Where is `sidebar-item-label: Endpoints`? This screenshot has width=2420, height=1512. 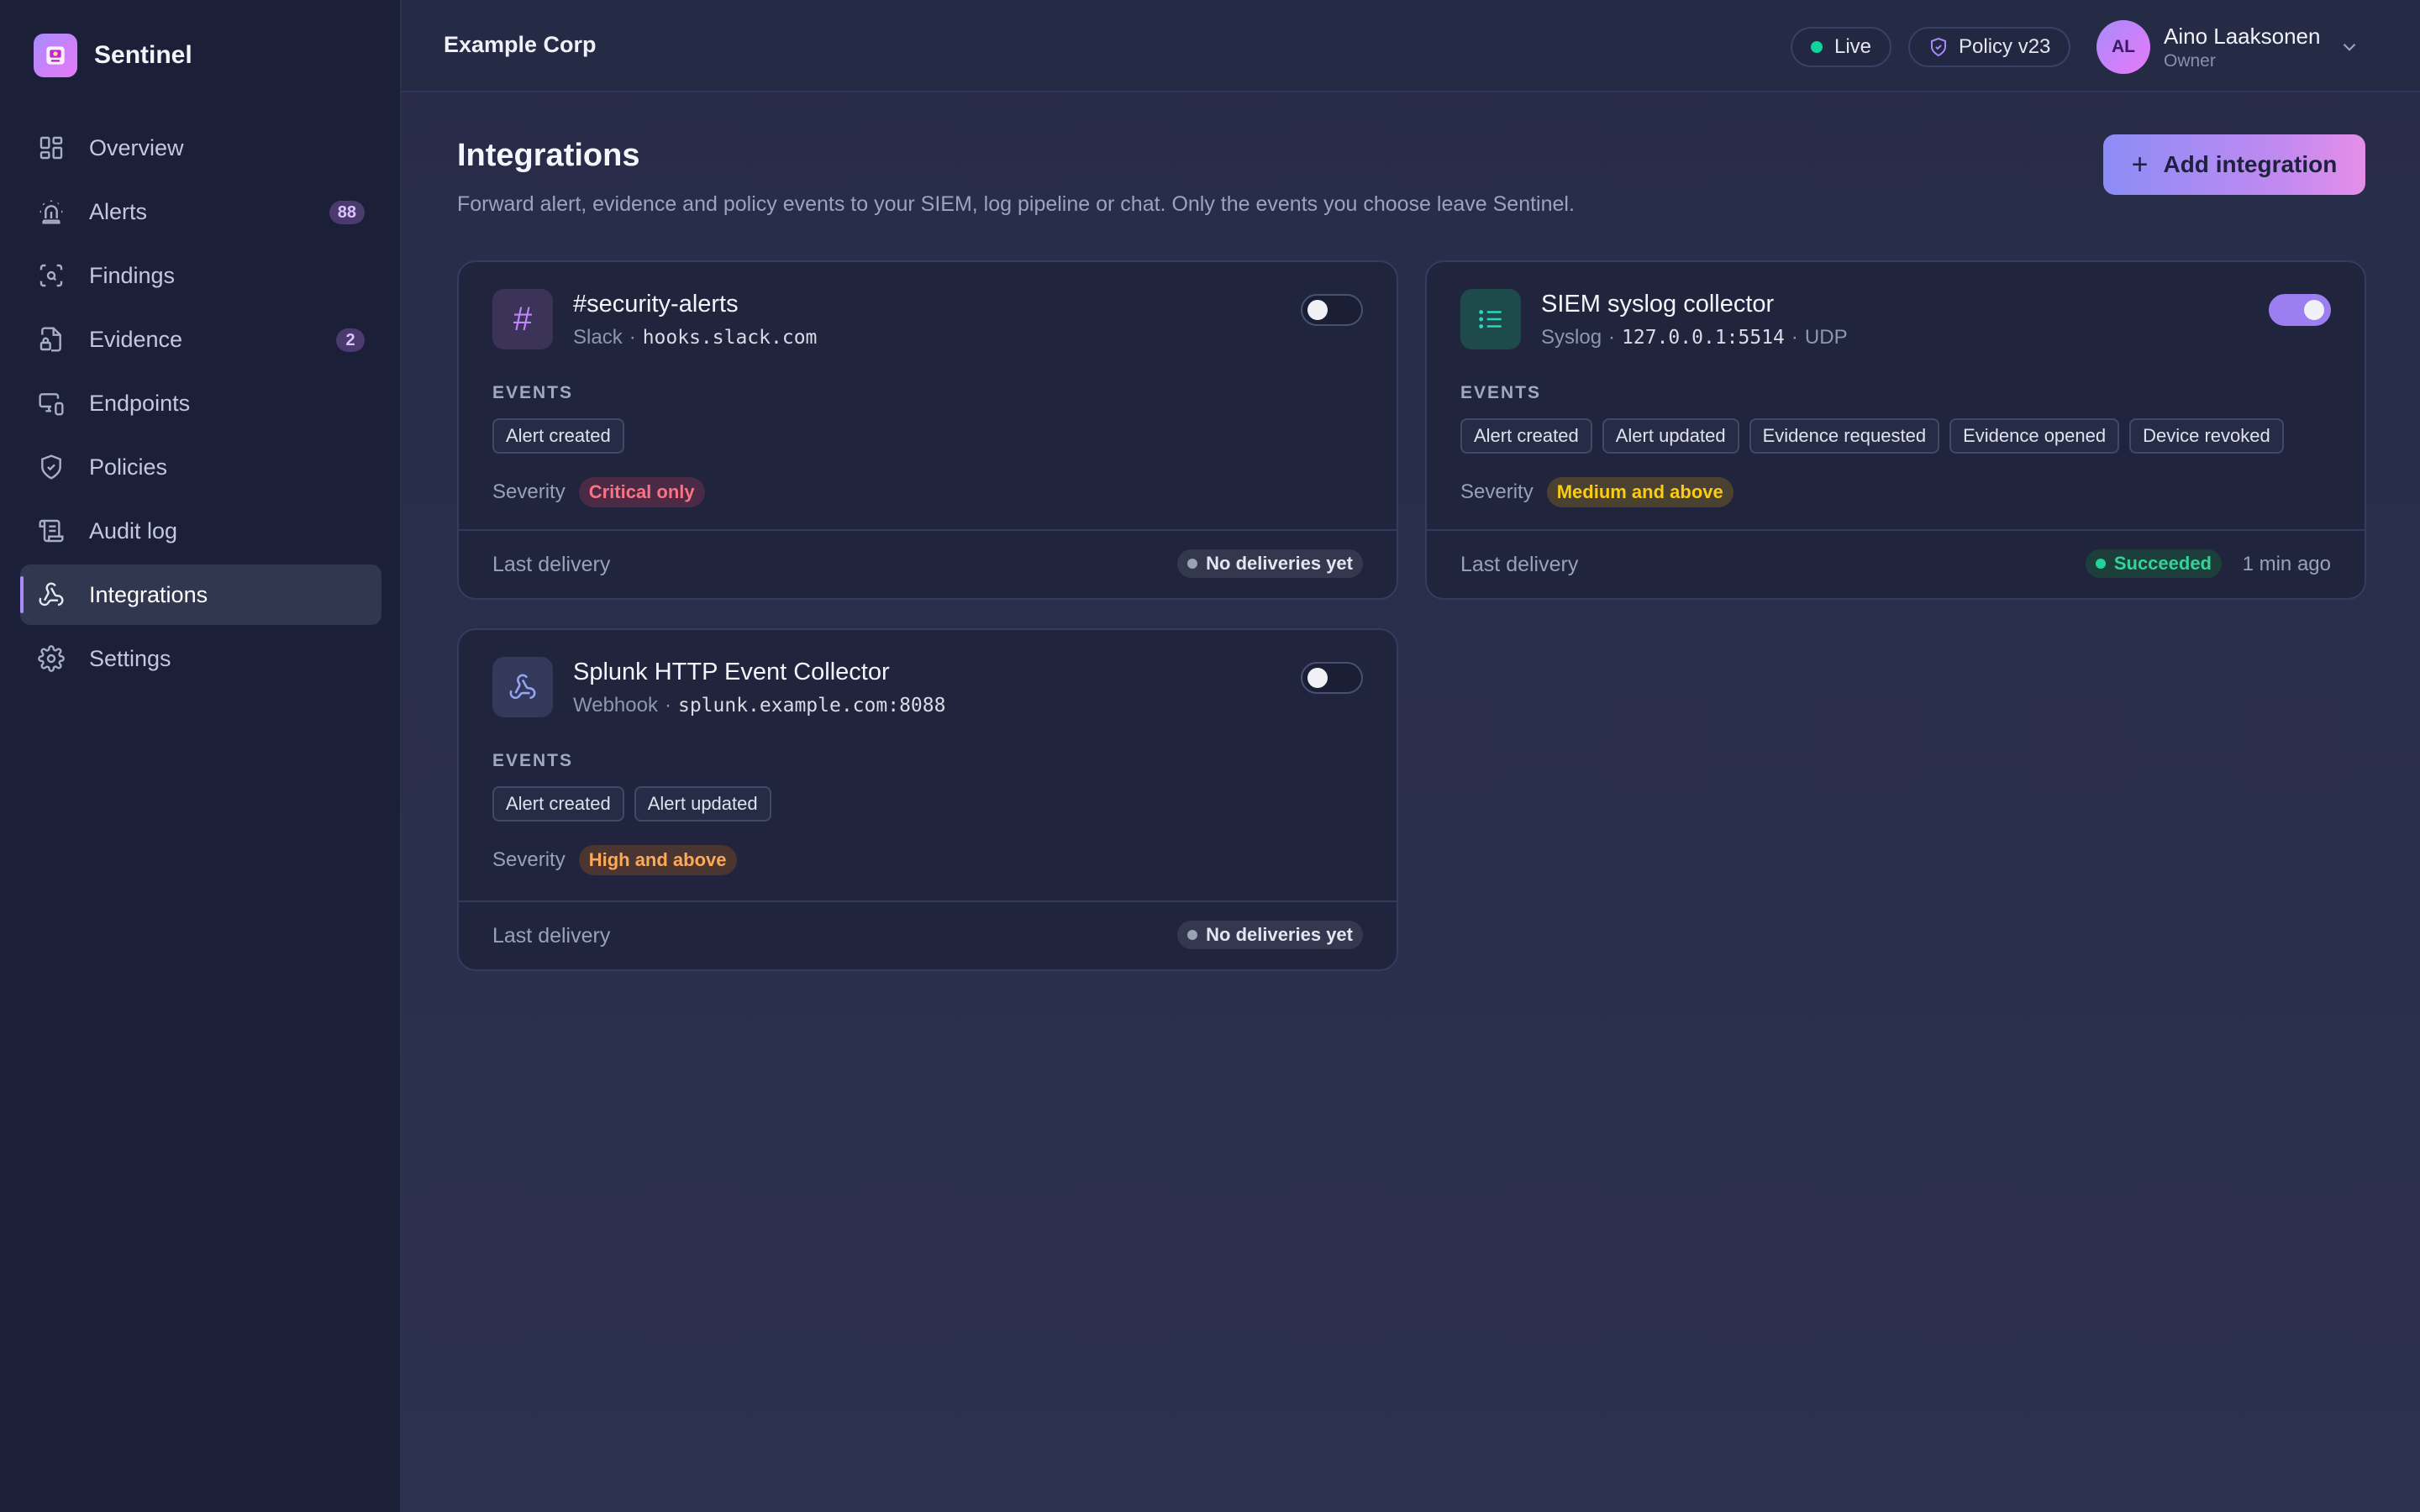 sidebar-item-label: Endpoints is located at coordinates (140, 403).